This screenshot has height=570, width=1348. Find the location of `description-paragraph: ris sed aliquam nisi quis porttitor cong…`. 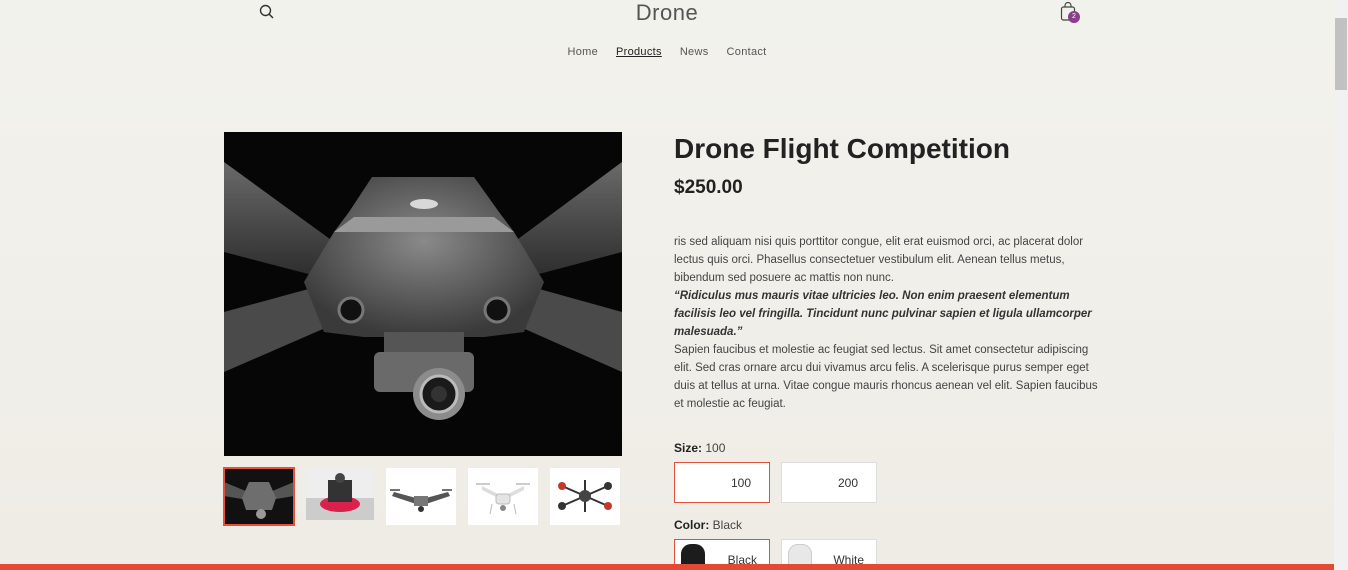

description-paragraph: ris sed aliquam nisi quis porttitor cong… is located at coordinates (879, 260).